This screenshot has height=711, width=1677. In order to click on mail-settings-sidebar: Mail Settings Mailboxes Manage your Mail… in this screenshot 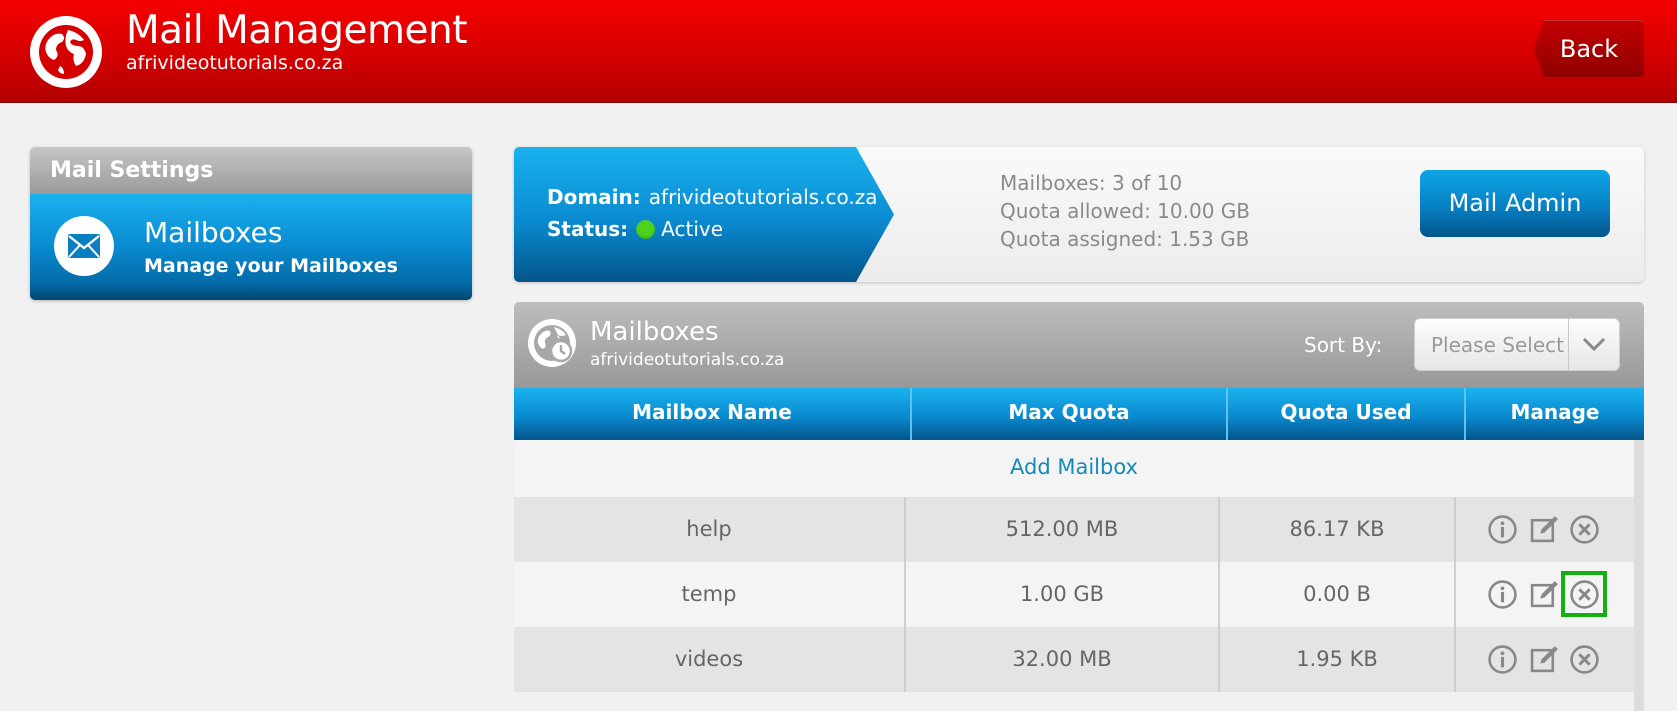, I will do `click(251, 223)`.